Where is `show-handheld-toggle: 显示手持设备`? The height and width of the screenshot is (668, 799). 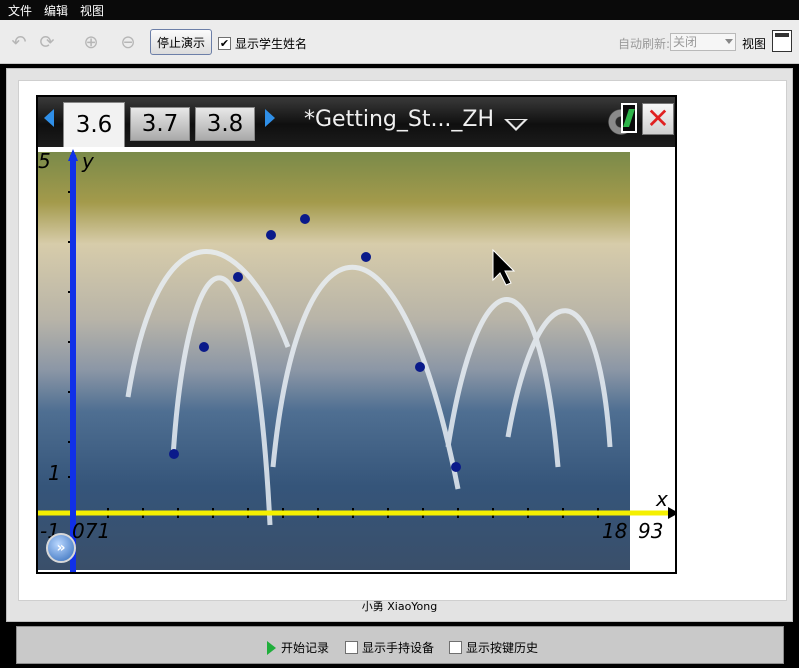
show-handheld-toggle: 显示手持设备 is located at coordinates (389, 647).